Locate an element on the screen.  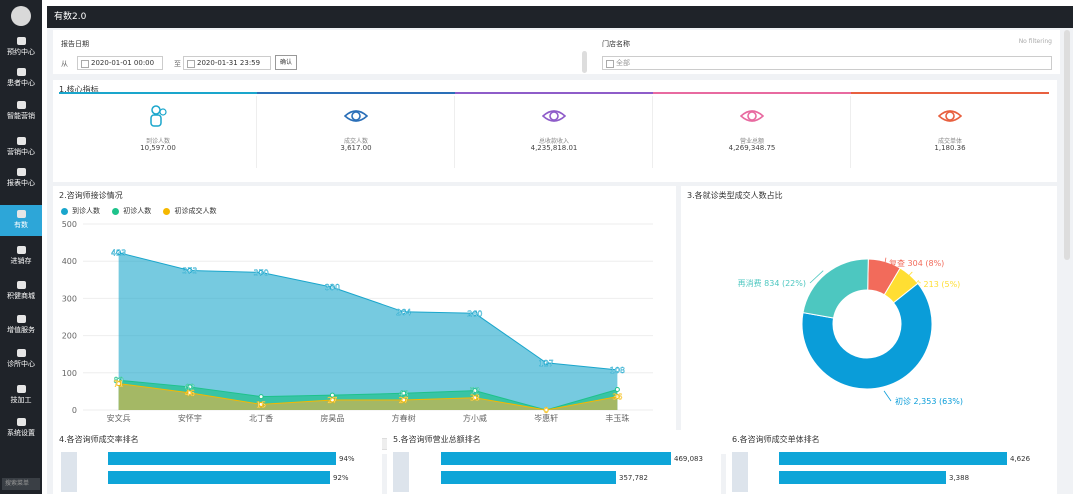
page-title: 有数2.0 is located at coordinates (70, 17).